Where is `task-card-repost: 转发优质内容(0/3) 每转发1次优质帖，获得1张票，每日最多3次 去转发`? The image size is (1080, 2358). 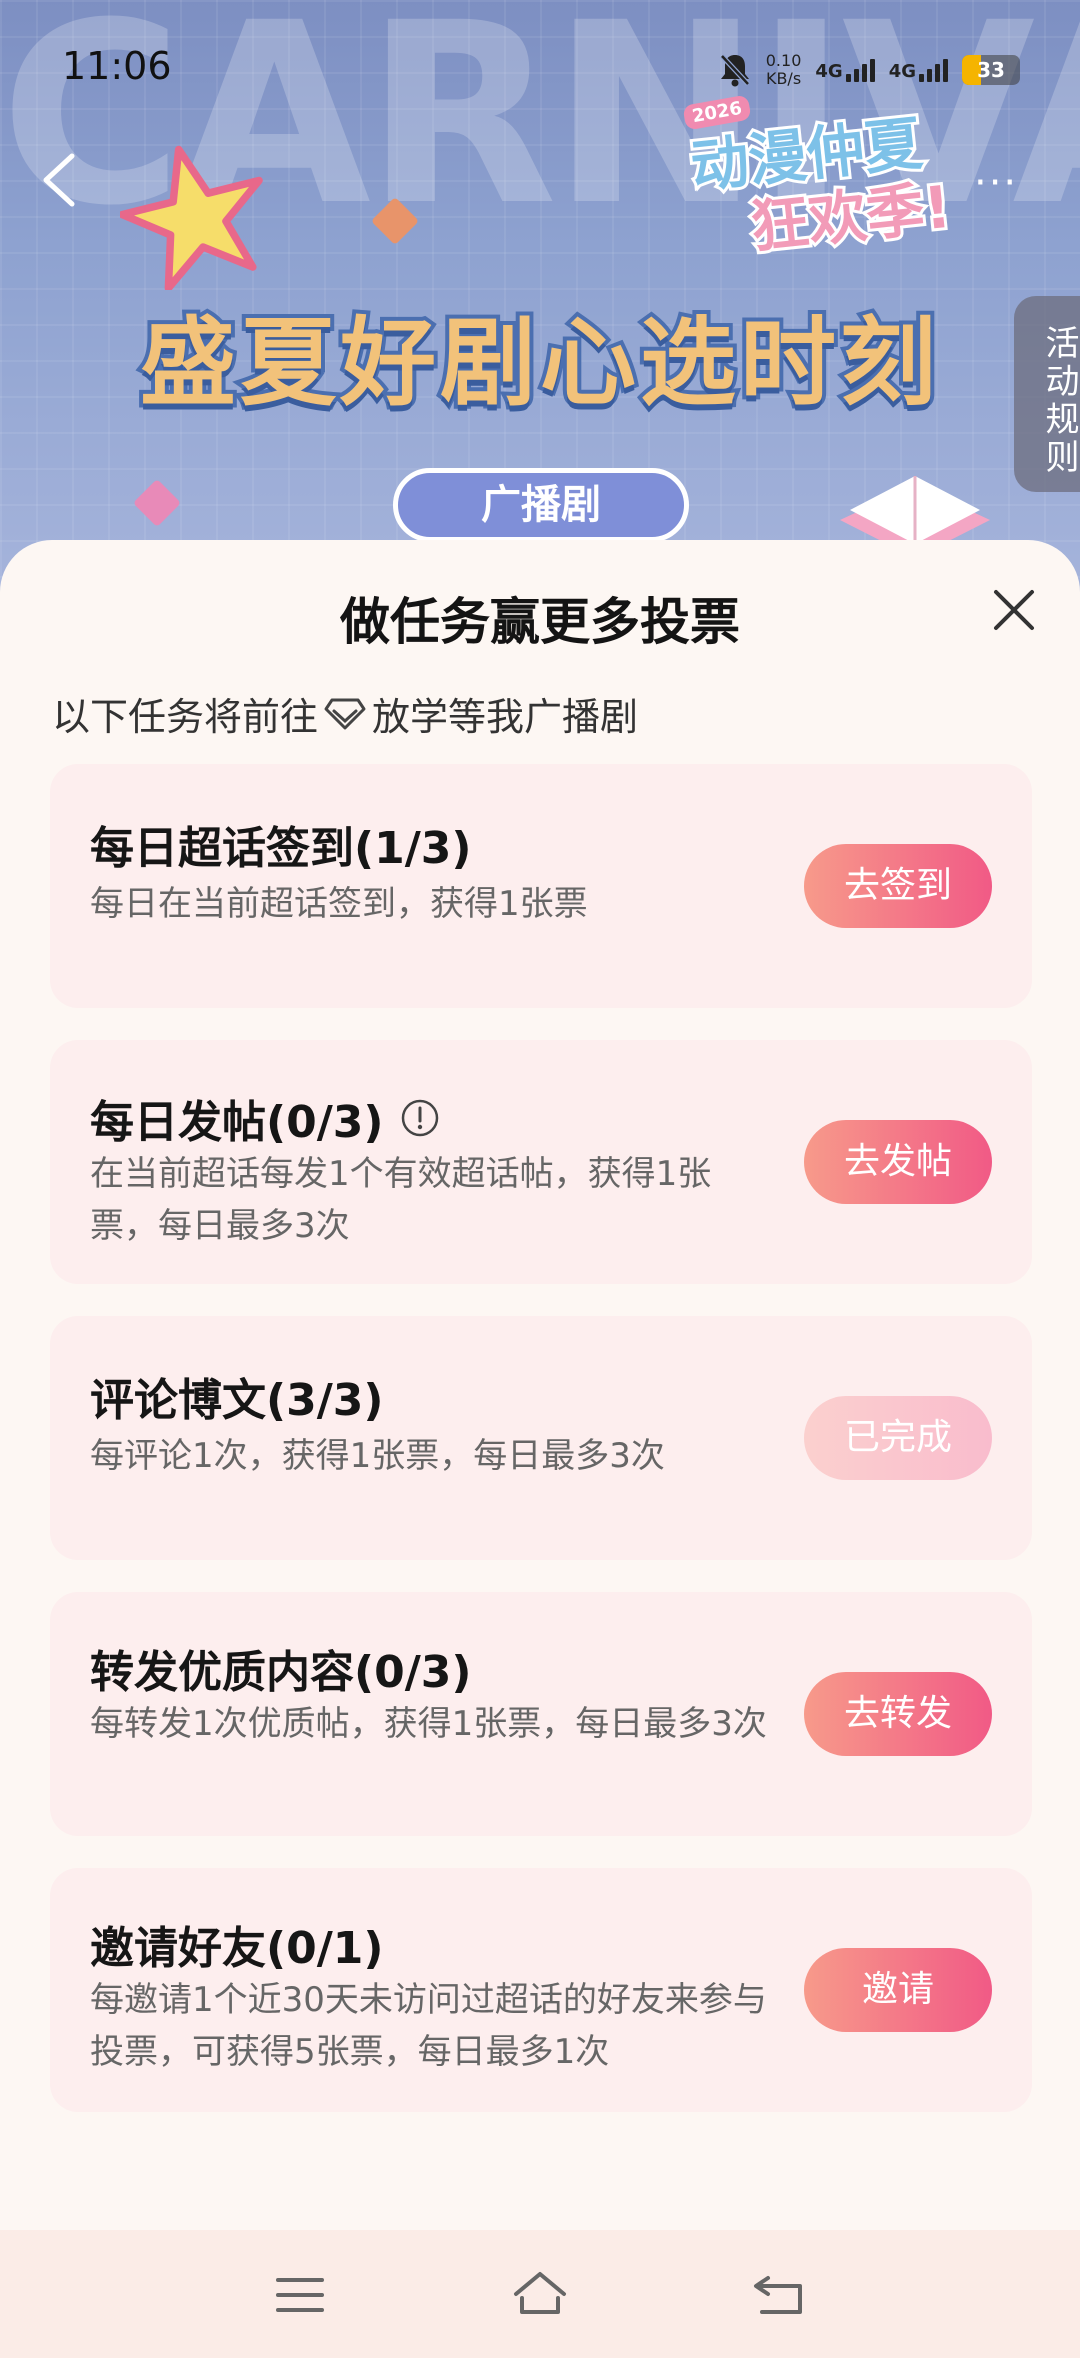
task-card-repost: 转发优质内容(0/3) 每转发1次优质帖，获得1张票，每日最多3次 去转发 is located at coordinates (541, 1714).